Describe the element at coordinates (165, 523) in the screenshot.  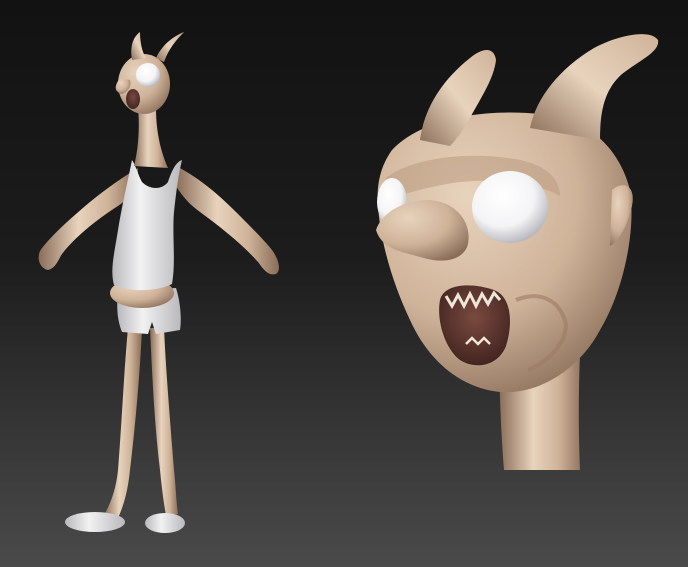
I see `right-slipper` at that location.